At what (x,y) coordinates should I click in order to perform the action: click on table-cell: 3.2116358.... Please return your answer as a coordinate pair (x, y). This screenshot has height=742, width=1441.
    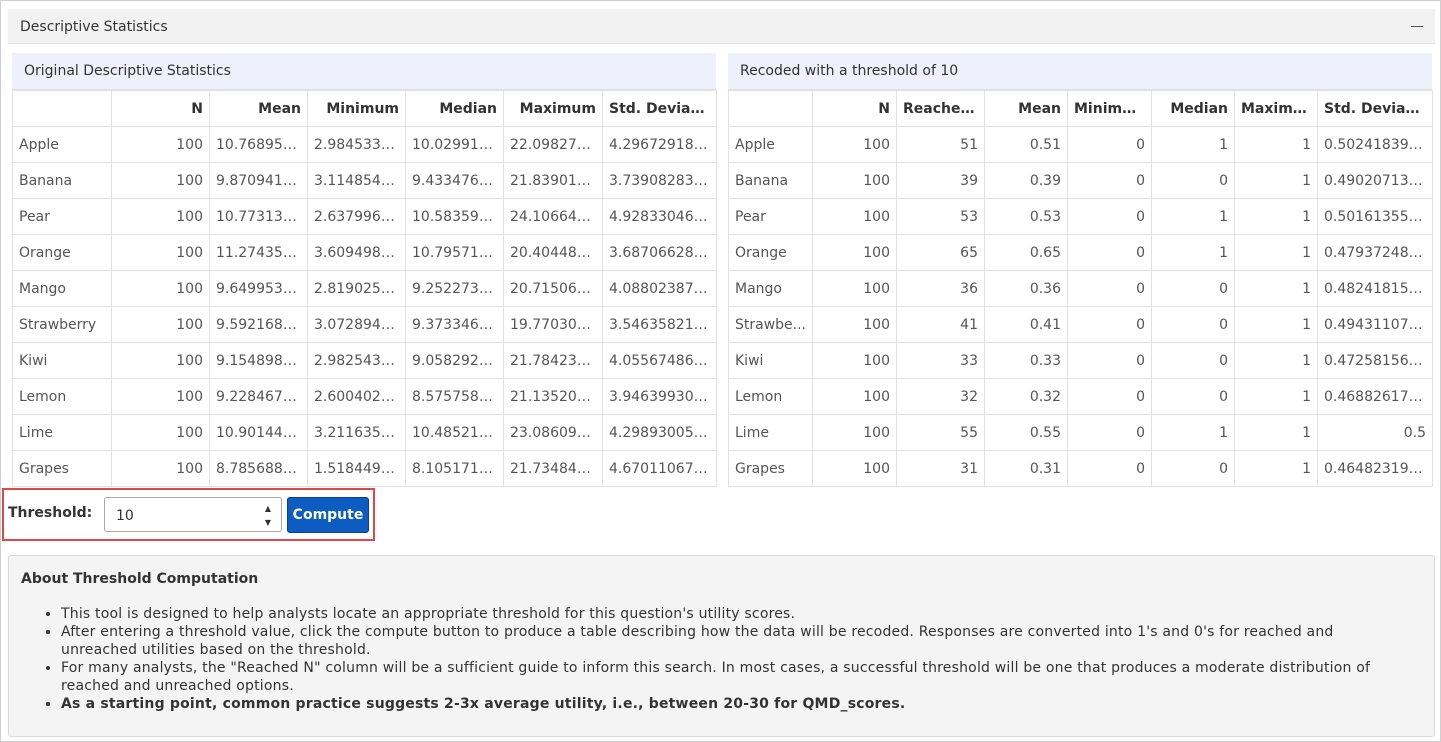
    Looking at the image, I should click on (356, 432).